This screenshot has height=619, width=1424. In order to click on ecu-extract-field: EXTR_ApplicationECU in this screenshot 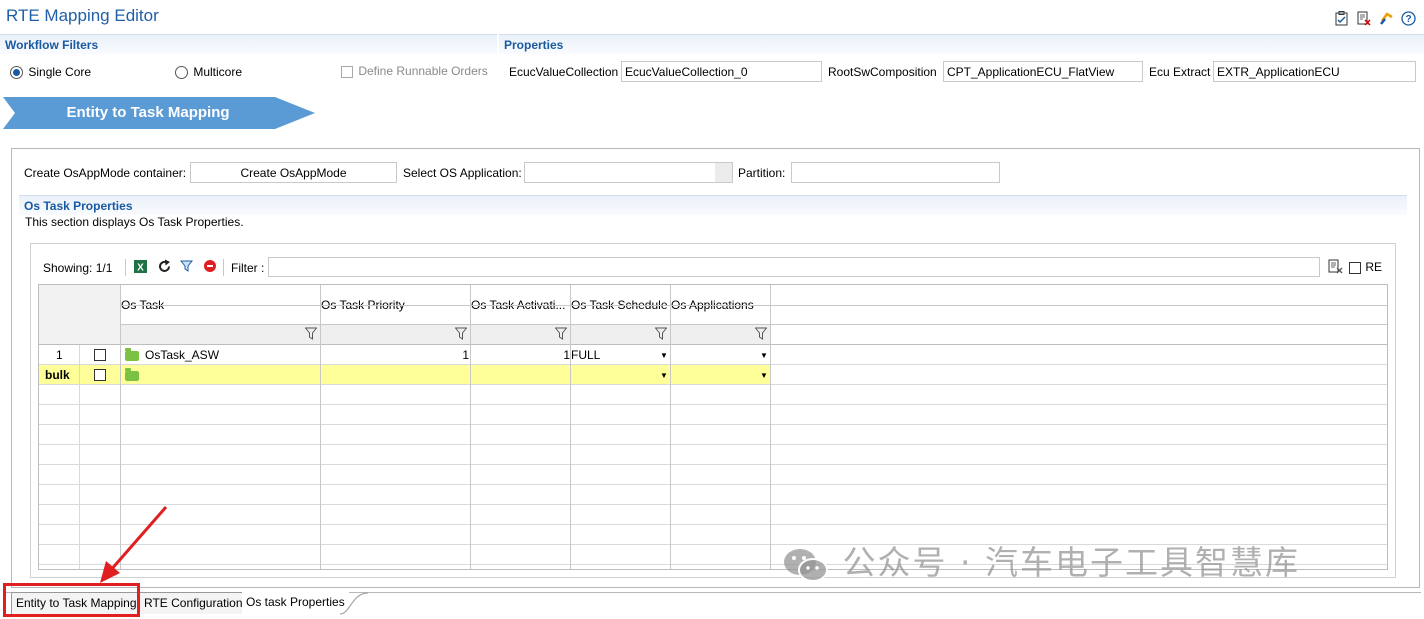, I will do `click(1314, 71)`.